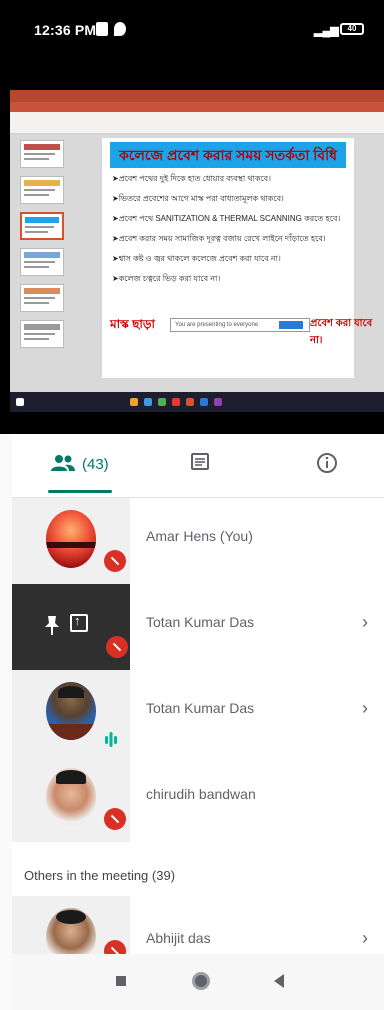  I want to click on slide-footer-right: প্রবেশ করা যাবে না।, so click(341, 332).